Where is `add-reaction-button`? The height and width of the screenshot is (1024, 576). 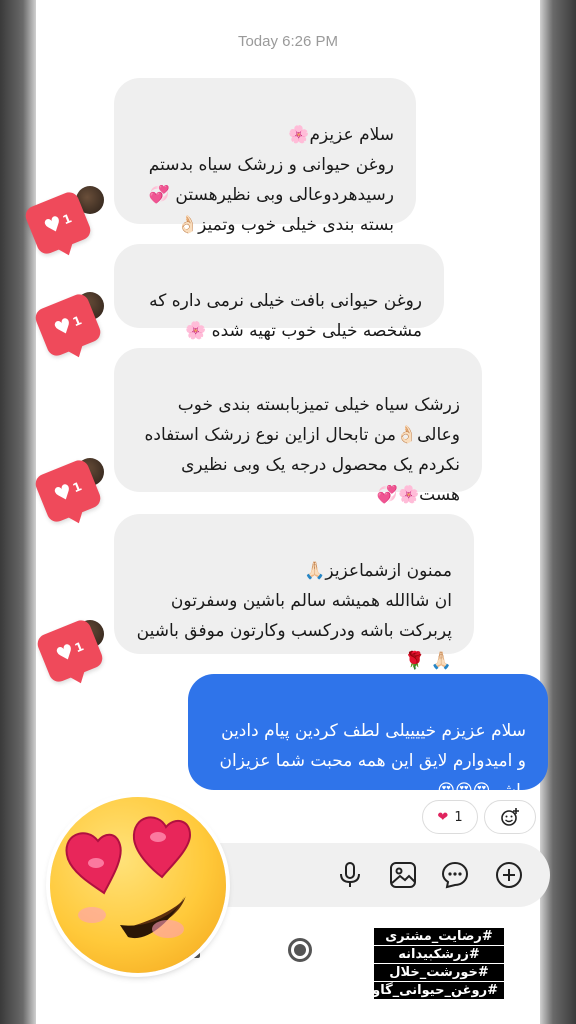 add-reaction-button is located at coordinates (510, 817).